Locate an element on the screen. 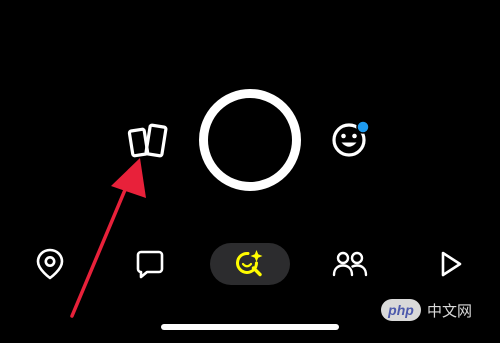 The width and height of the screenshot is (500, 343). chat-bubble-icon is located at coordinates (150, 264).